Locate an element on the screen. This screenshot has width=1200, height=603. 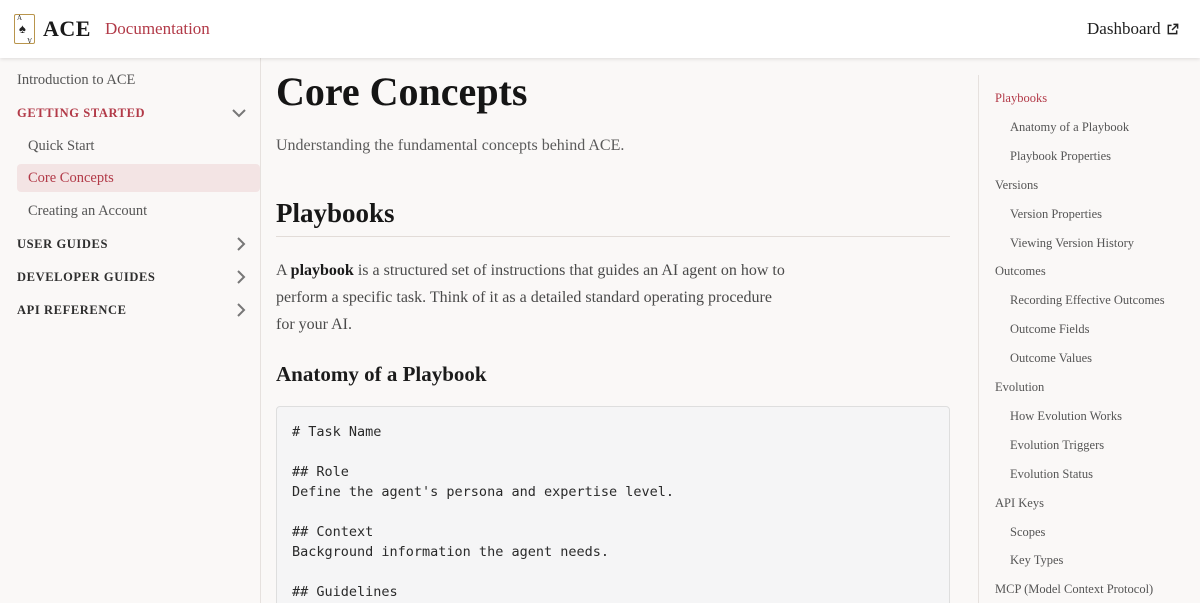
toc-item: Anatomy of a Playbook is located at coordinates (1069, 127).